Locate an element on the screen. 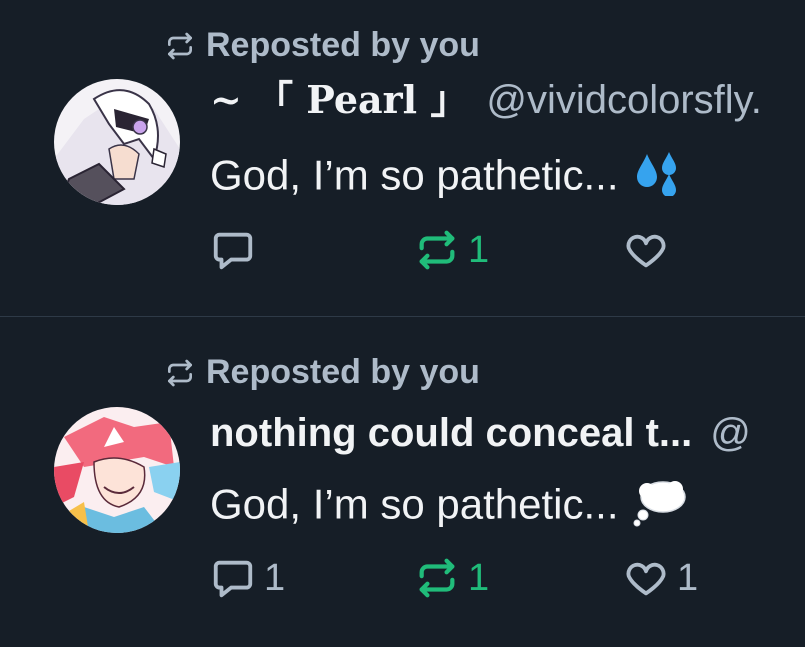  like-button: 1 is located at coordinates (660, 578).